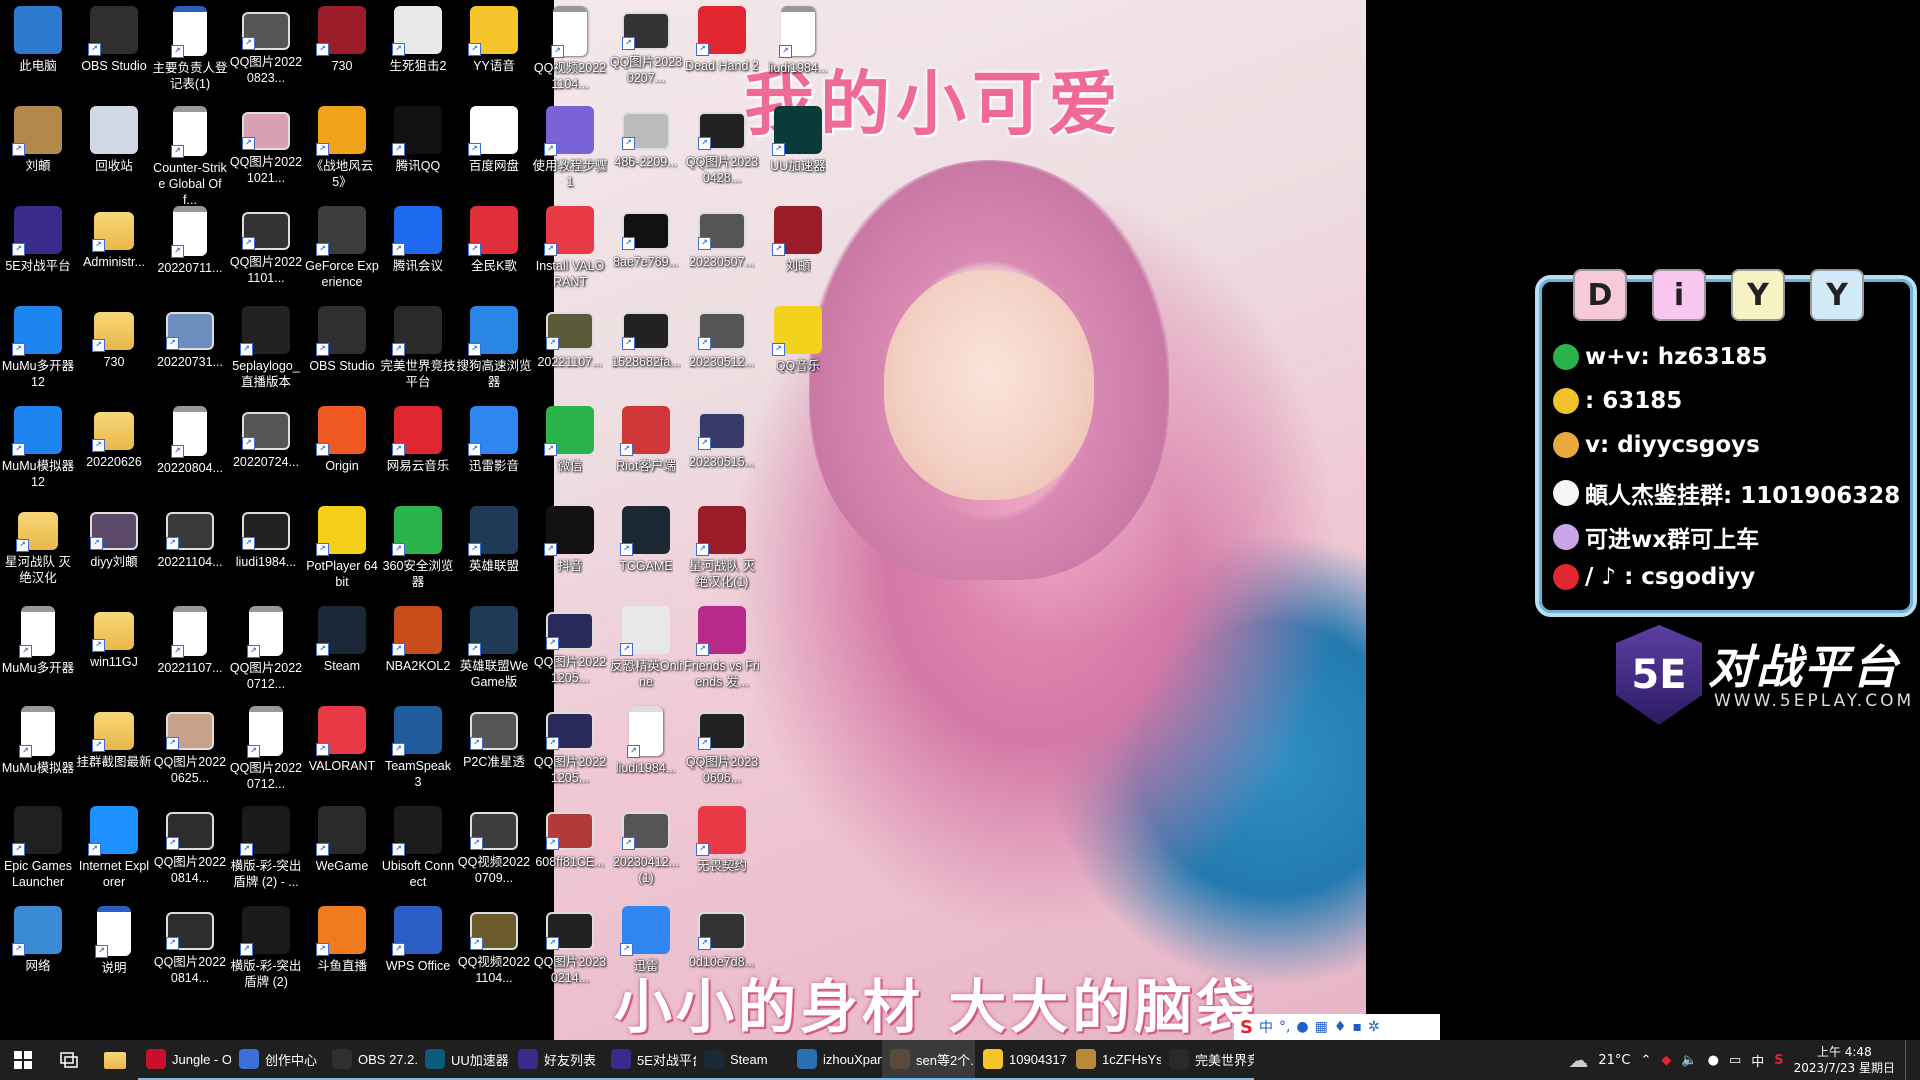 The height and width of the screenshot is (1080, 1920). Describe the element at coordinates (1340, 1027) in the screenshot. I see `skin-icon: ♦` at that location.